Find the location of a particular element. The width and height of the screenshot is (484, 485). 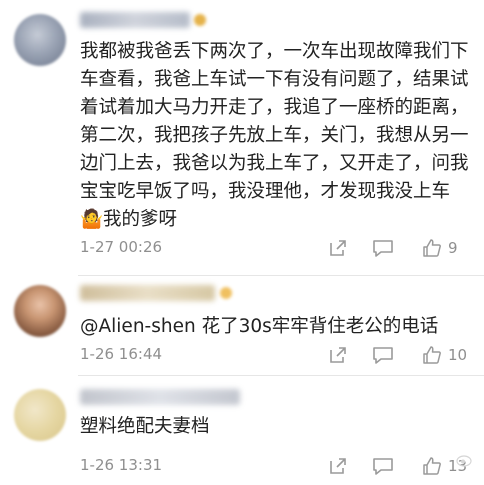

mention-link: @Alien-shen is located at coordinates (138, 326).